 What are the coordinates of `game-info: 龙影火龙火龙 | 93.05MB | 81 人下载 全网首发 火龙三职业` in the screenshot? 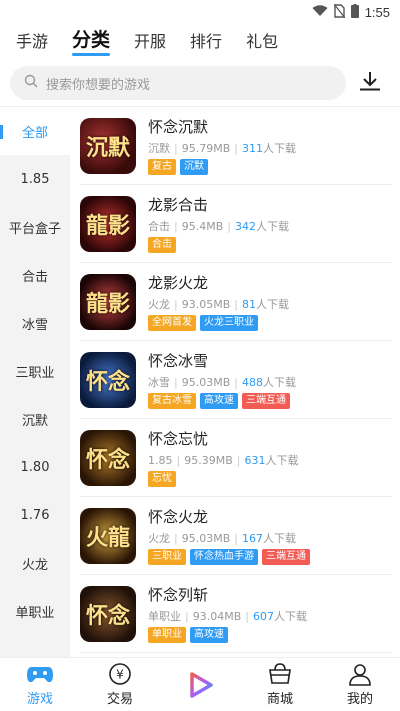 It's located at (270, 301).